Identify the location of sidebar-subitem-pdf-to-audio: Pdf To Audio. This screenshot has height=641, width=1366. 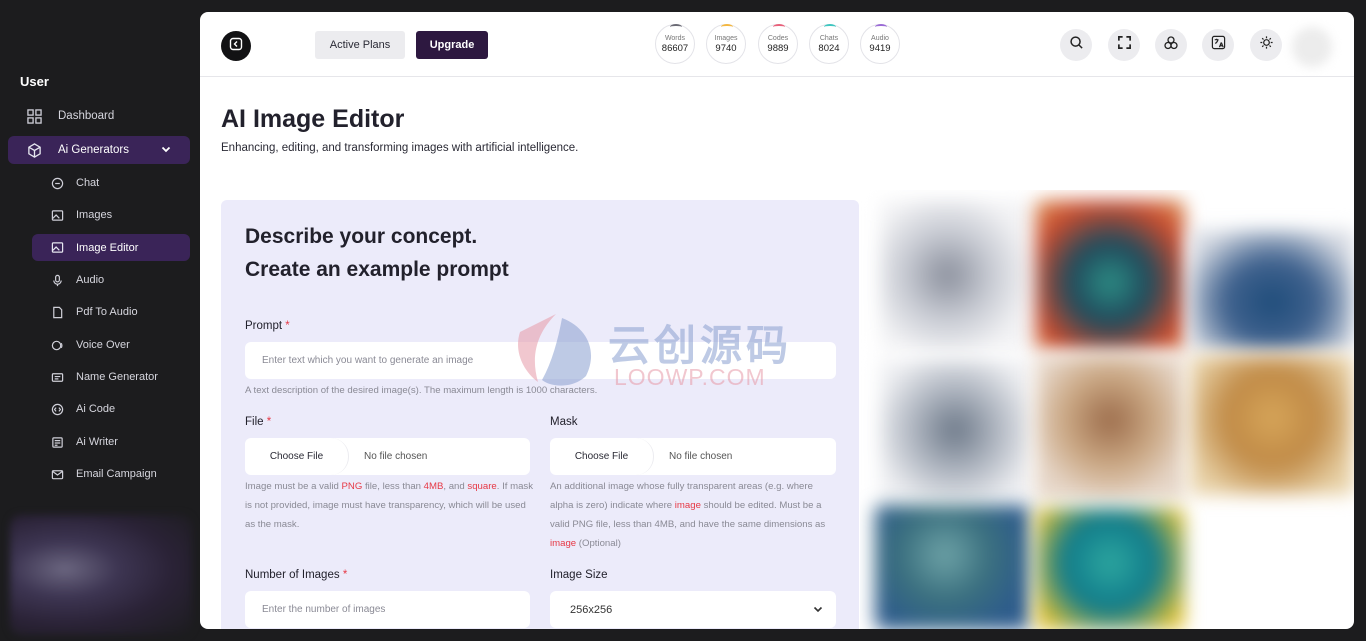
(111, 312).